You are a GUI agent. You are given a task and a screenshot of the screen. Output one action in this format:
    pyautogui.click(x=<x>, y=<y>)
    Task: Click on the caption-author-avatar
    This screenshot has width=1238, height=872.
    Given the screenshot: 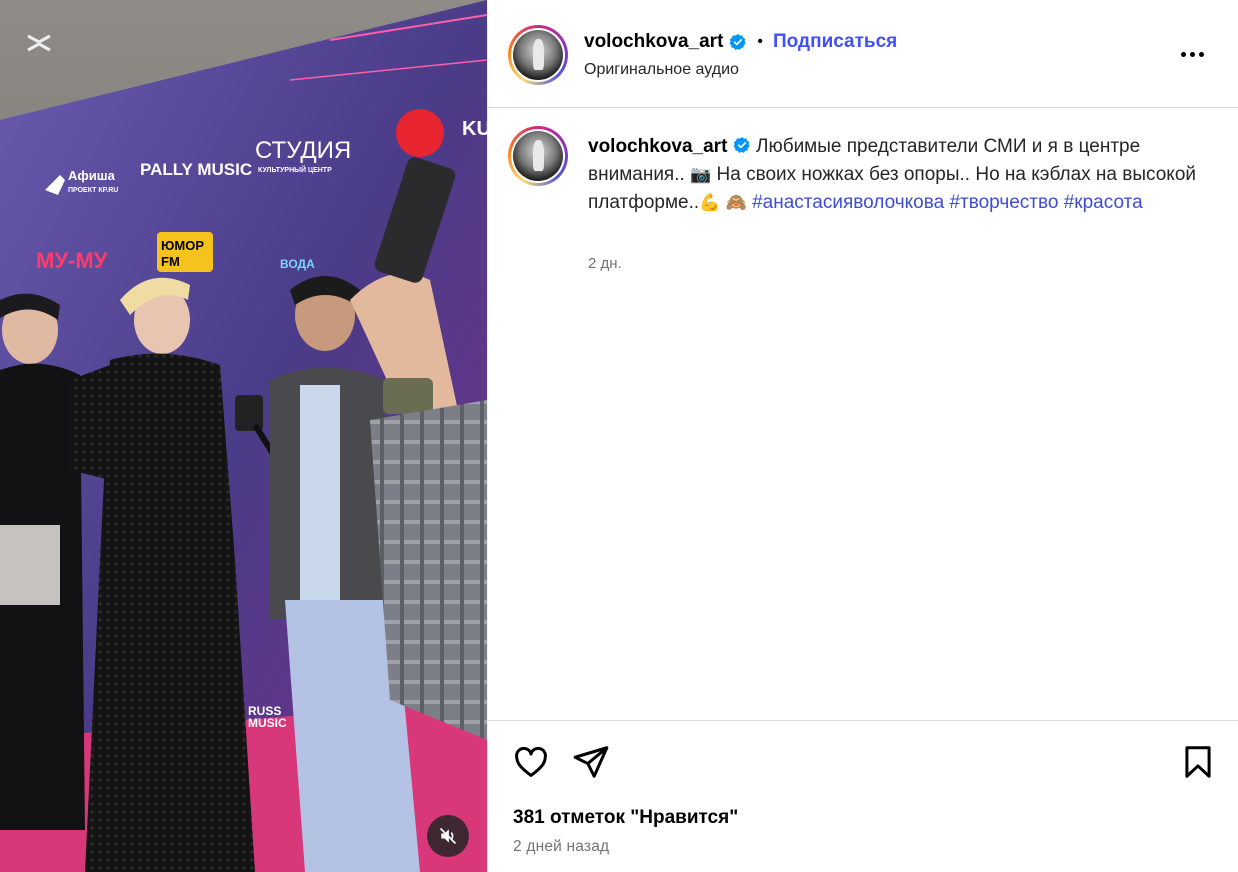 What is the action you would take?
    pyautogui.click(x=538, y=156)
    